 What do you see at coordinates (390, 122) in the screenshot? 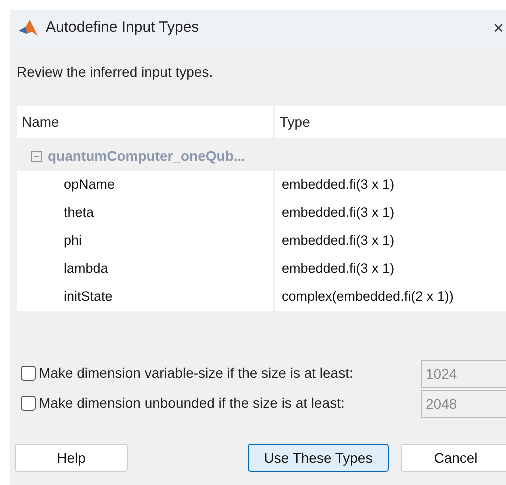
I see `column-header: Type` at bounding box center [390, 122].